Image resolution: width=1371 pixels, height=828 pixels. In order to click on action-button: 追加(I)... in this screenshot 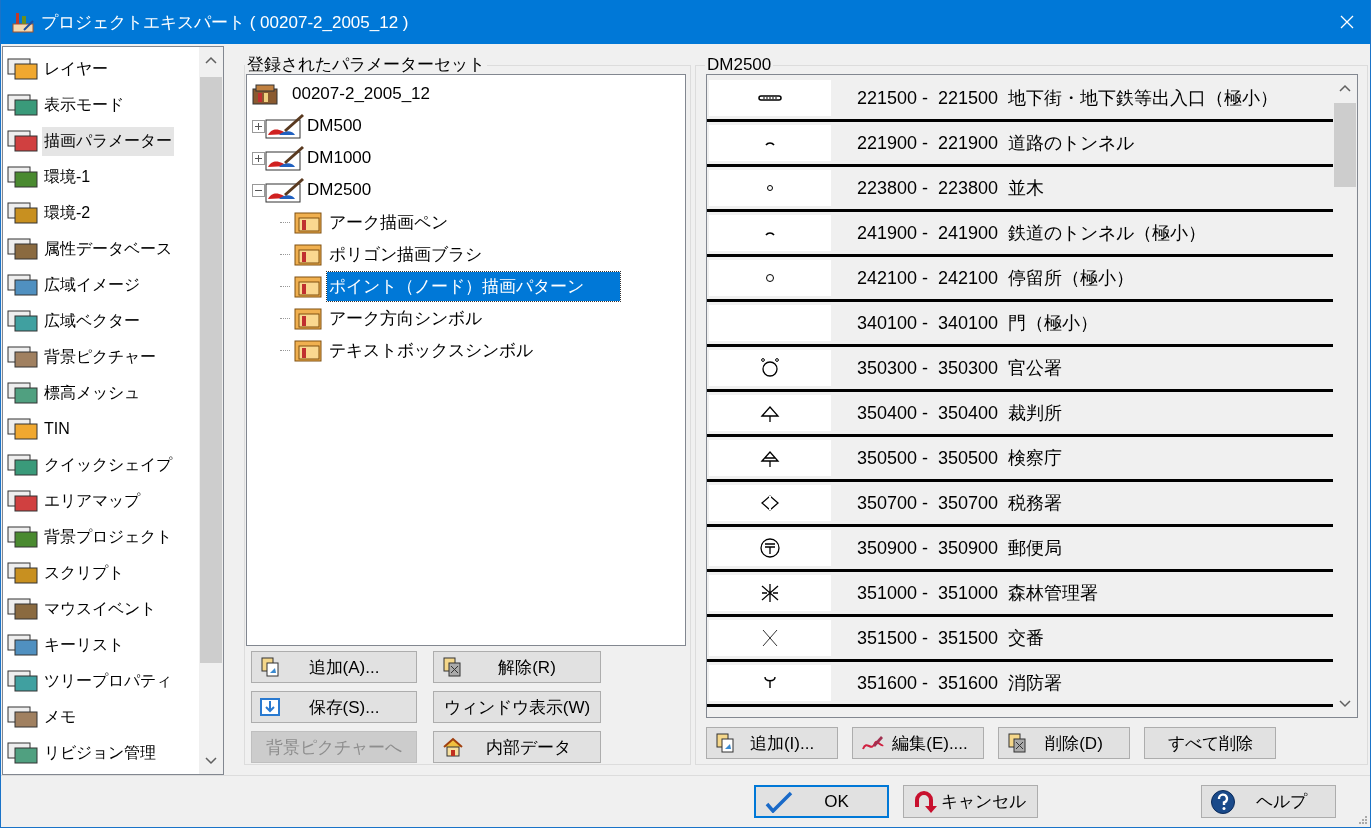, I will do `click(772, 743)`.